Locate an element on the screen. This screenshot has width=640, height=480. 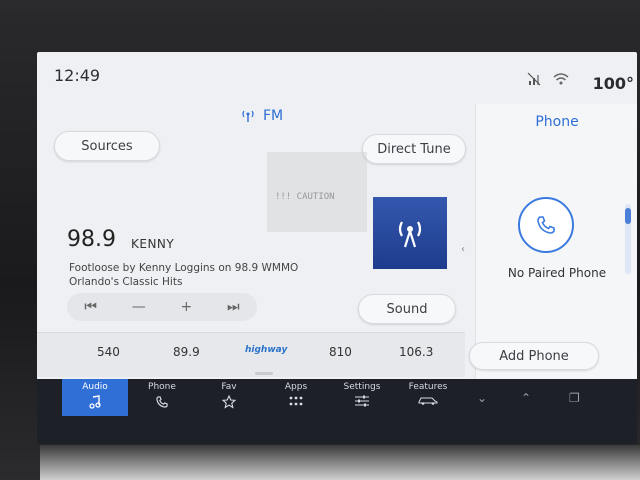
sound-button: Sound is located at coordinates (407, 309).